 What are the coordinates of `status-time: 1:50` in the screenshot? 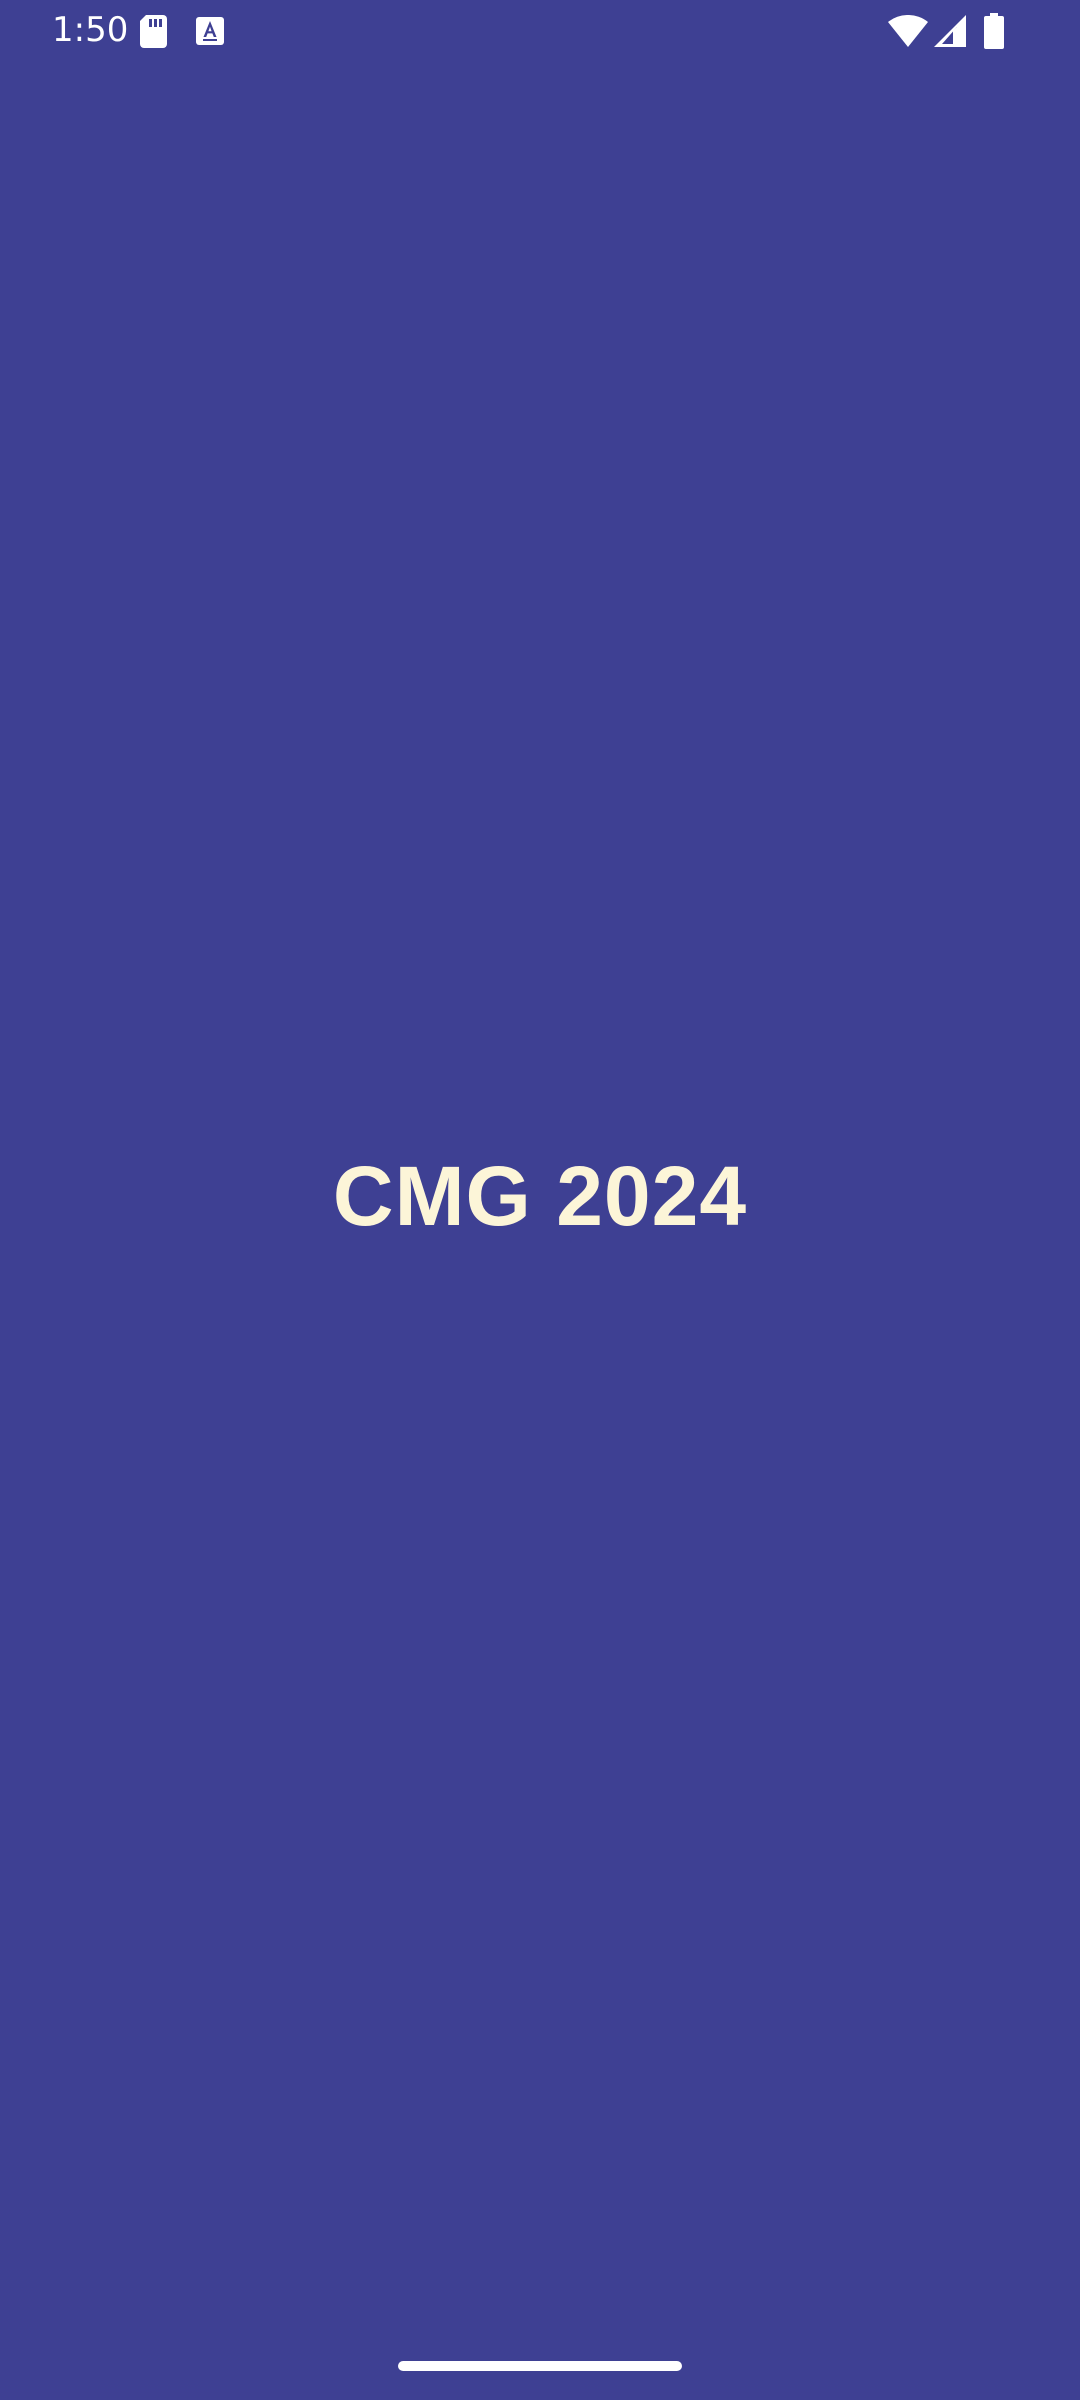 It's located at (90, 30).